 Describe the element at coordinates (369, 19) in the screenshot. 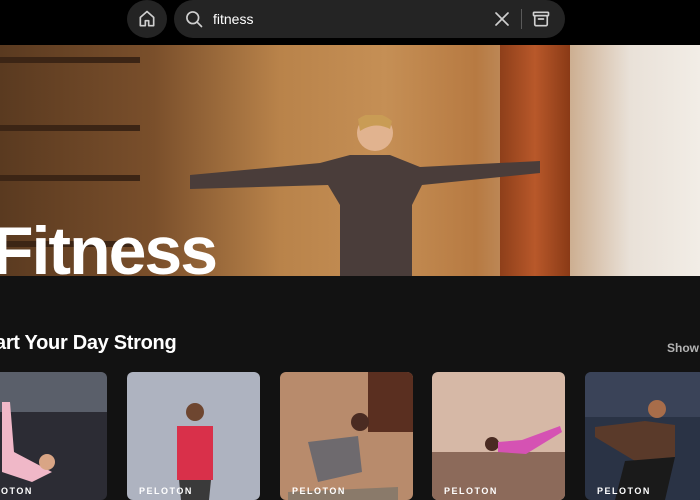

I see `search-bar: fitness` at that location.